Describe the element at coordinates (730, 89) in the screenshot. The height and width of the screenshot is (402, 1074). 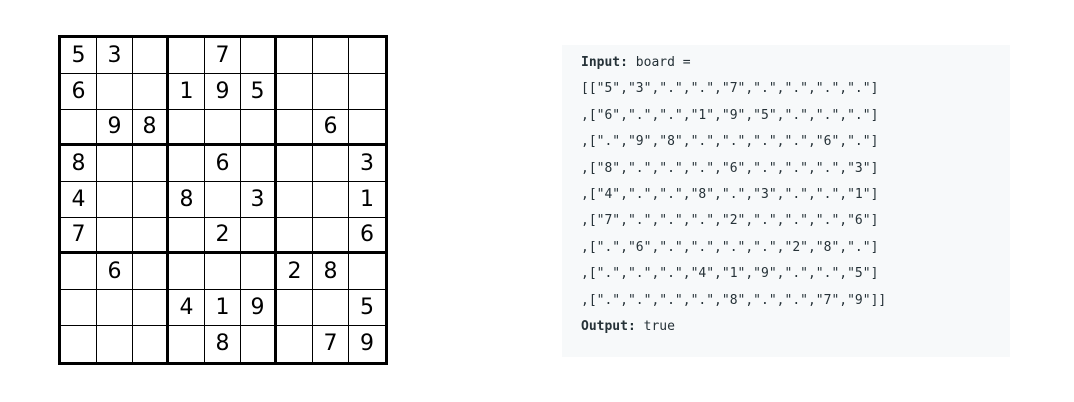
I see `board-line: [["5","3",".",".","7",".",".",".","."]` at that location.